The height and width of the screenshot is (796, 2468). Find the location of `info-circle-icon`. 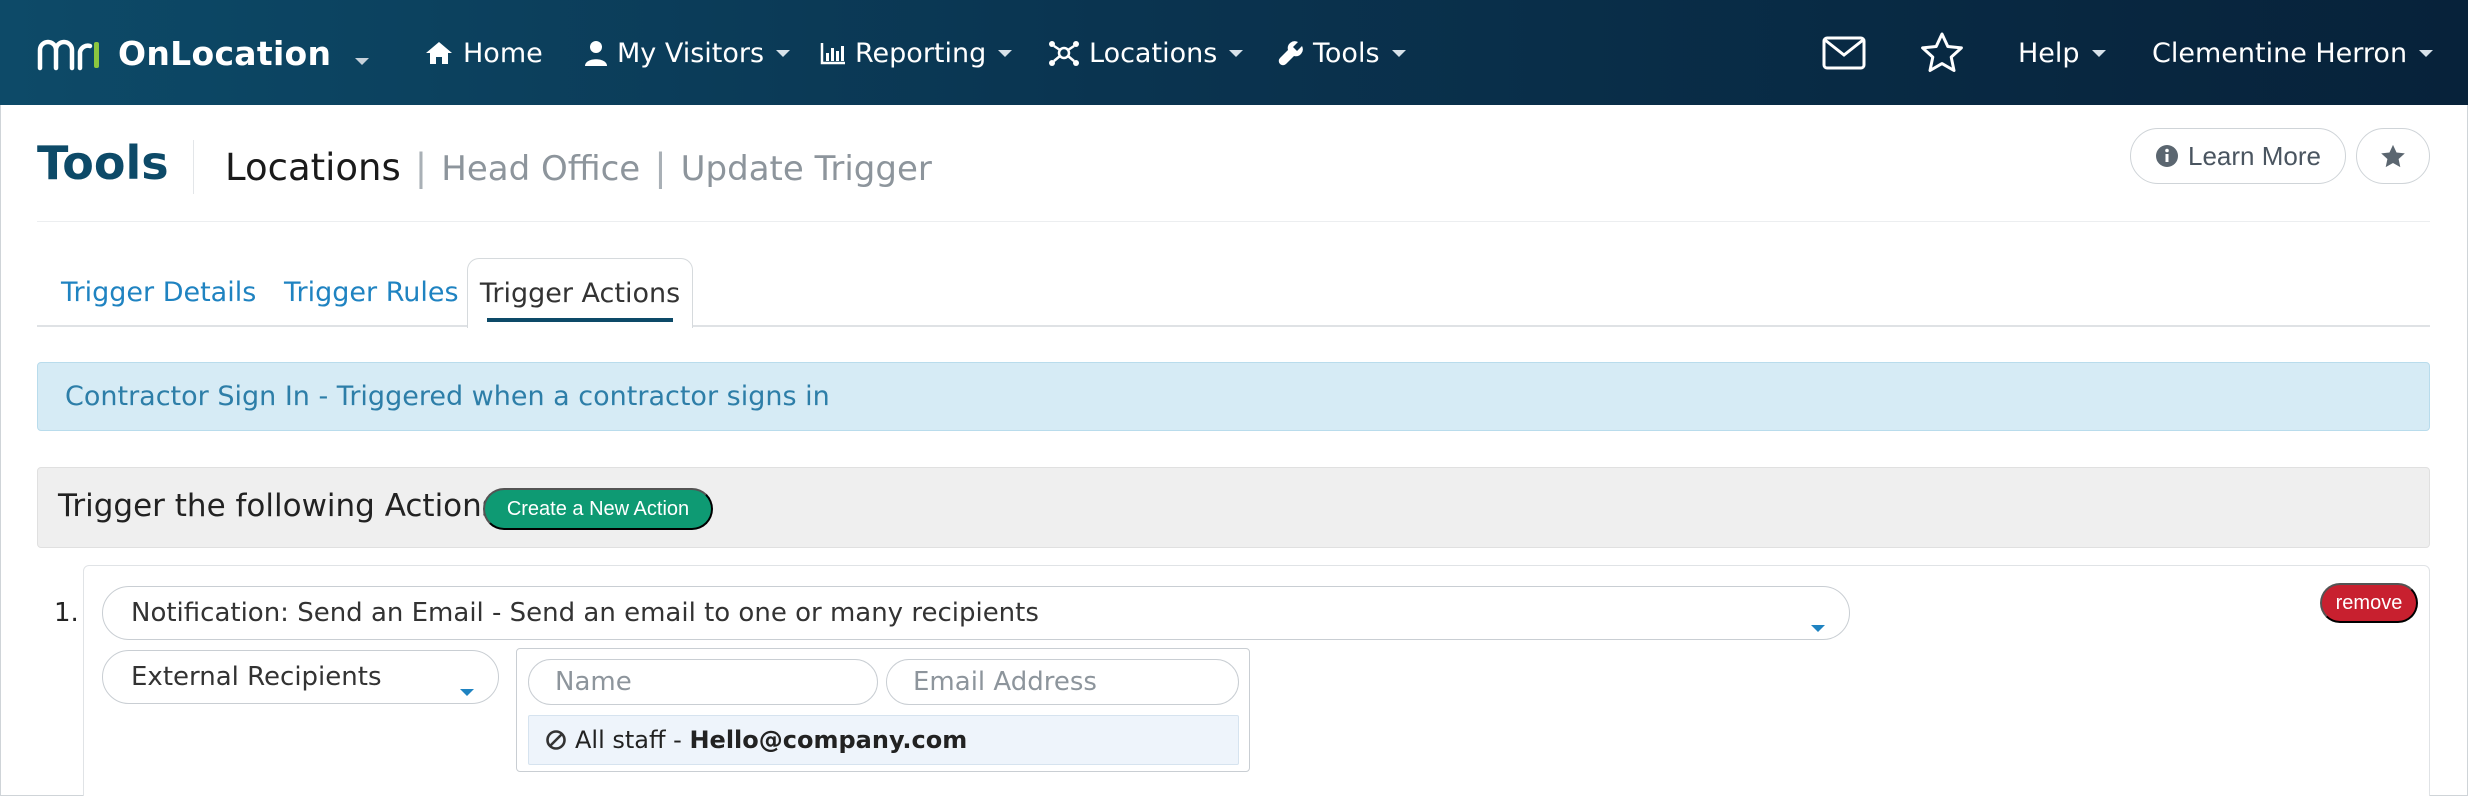

info-circle-icon is located at coordinates (2167, 156).